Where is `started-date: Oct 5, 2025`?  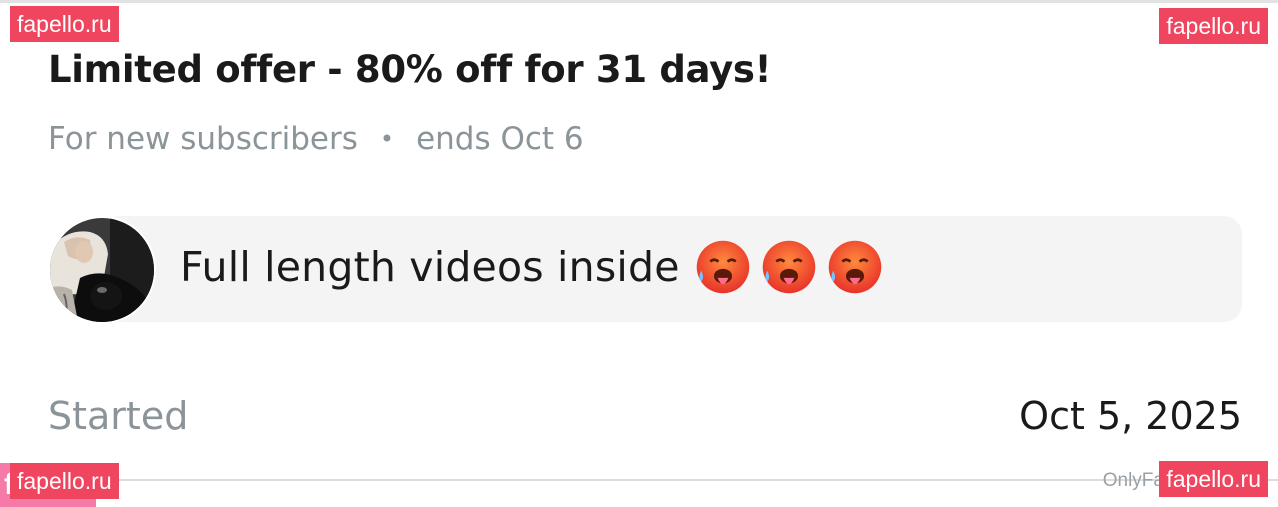
started-date: Oct 5, 2025 is located at coordinates (1130, 416).